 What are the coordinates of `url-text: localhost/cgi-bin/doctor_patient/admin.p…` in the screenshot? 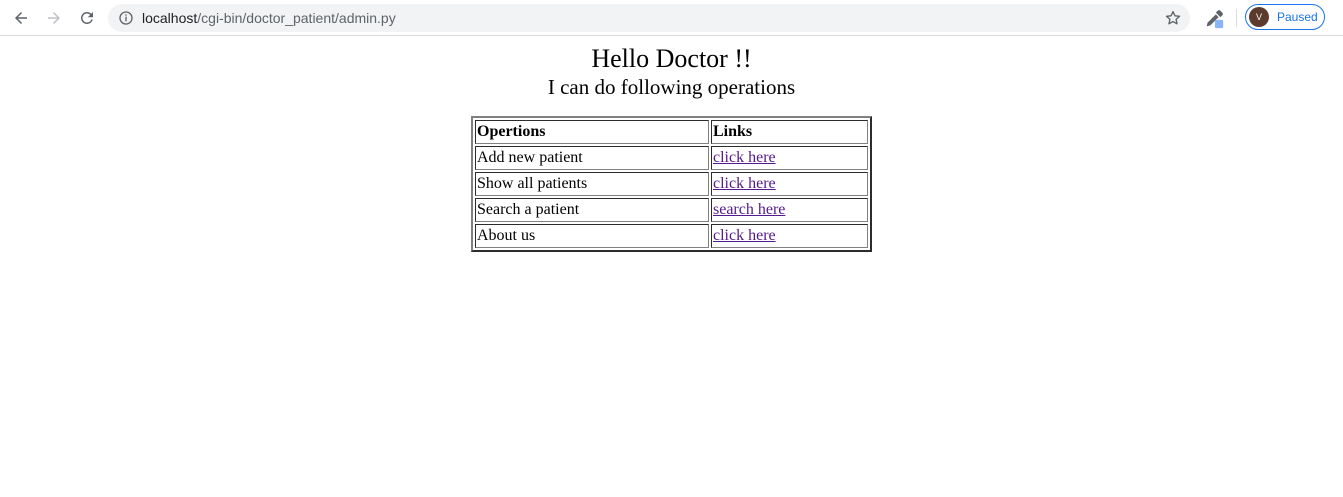 It's located at (269, 18).